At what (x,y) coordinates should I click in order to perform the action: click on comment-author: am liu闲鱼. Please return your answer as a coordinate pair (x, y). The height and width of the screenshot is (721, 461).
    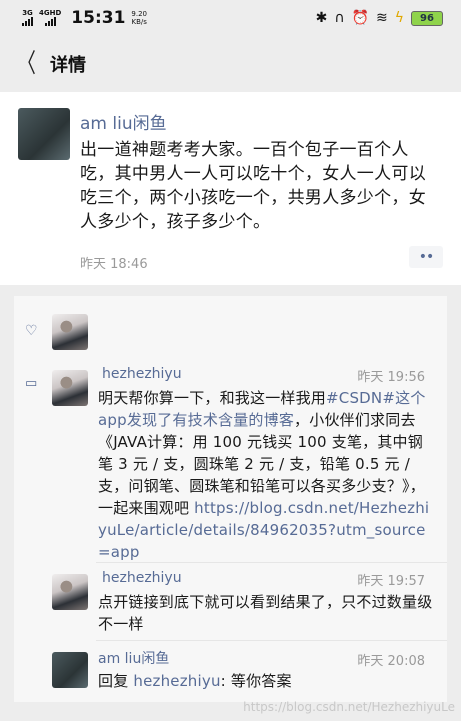
    Looking at the image, I should click on (133, 658).